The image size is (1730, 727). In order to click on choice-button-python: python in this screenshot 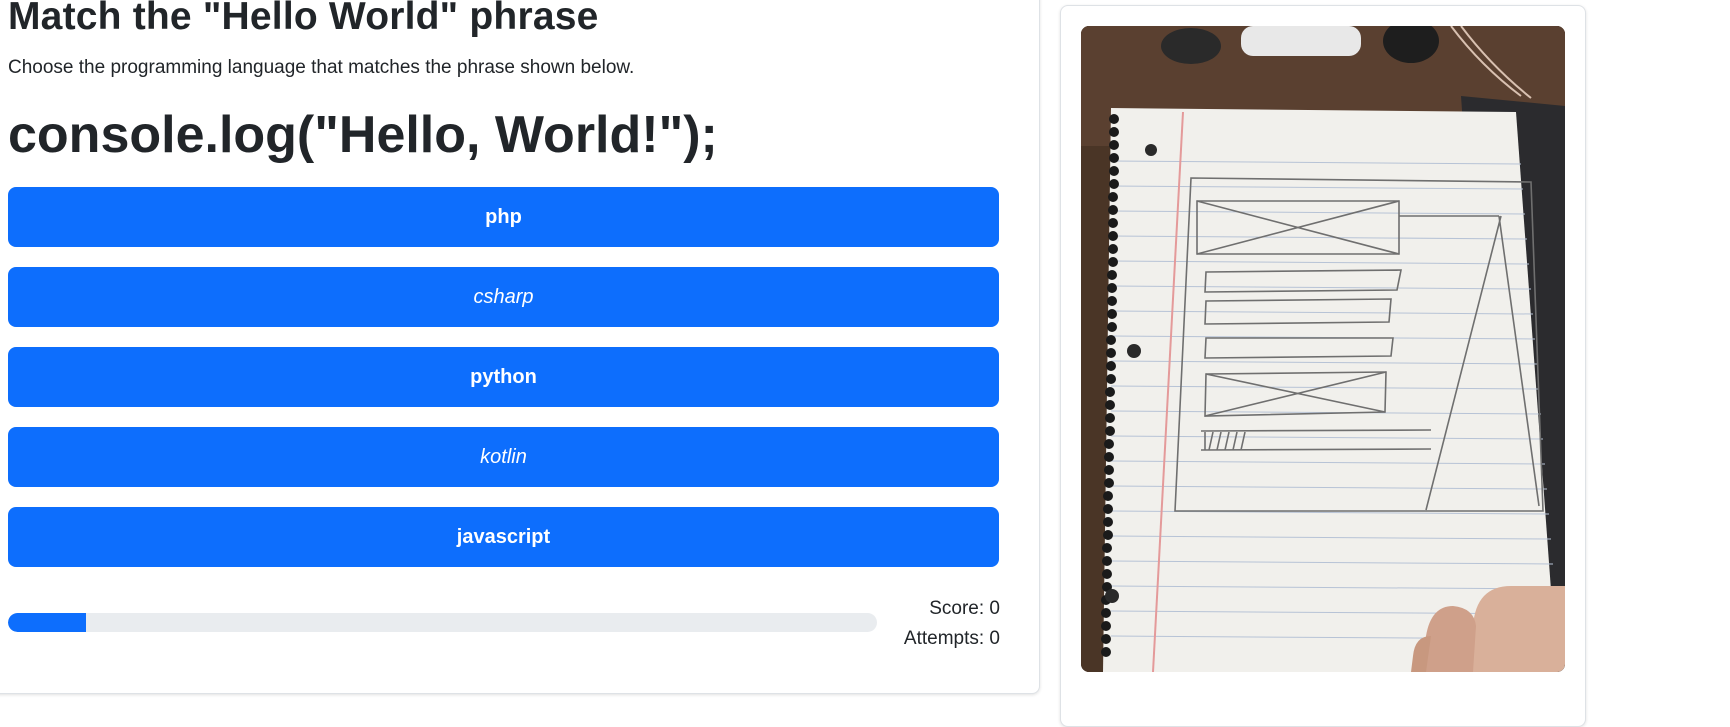, I will do `click(503, 377)`.